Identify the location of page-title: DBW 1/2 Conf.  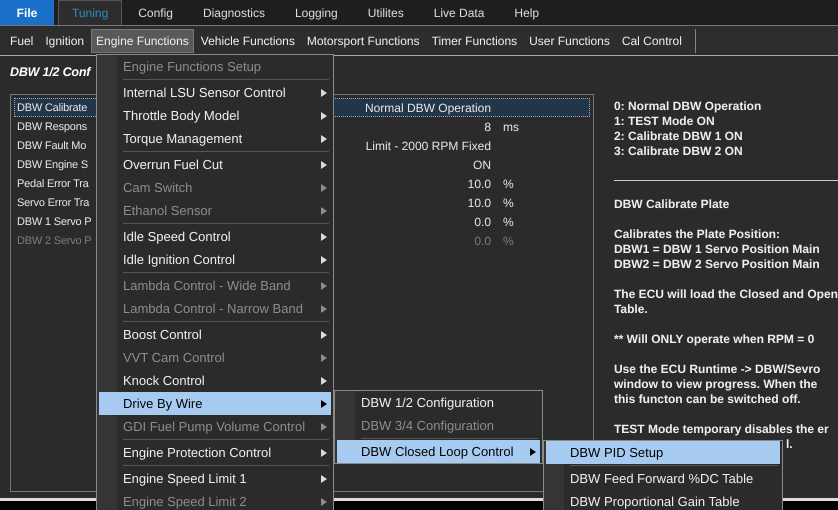
(50, 72).